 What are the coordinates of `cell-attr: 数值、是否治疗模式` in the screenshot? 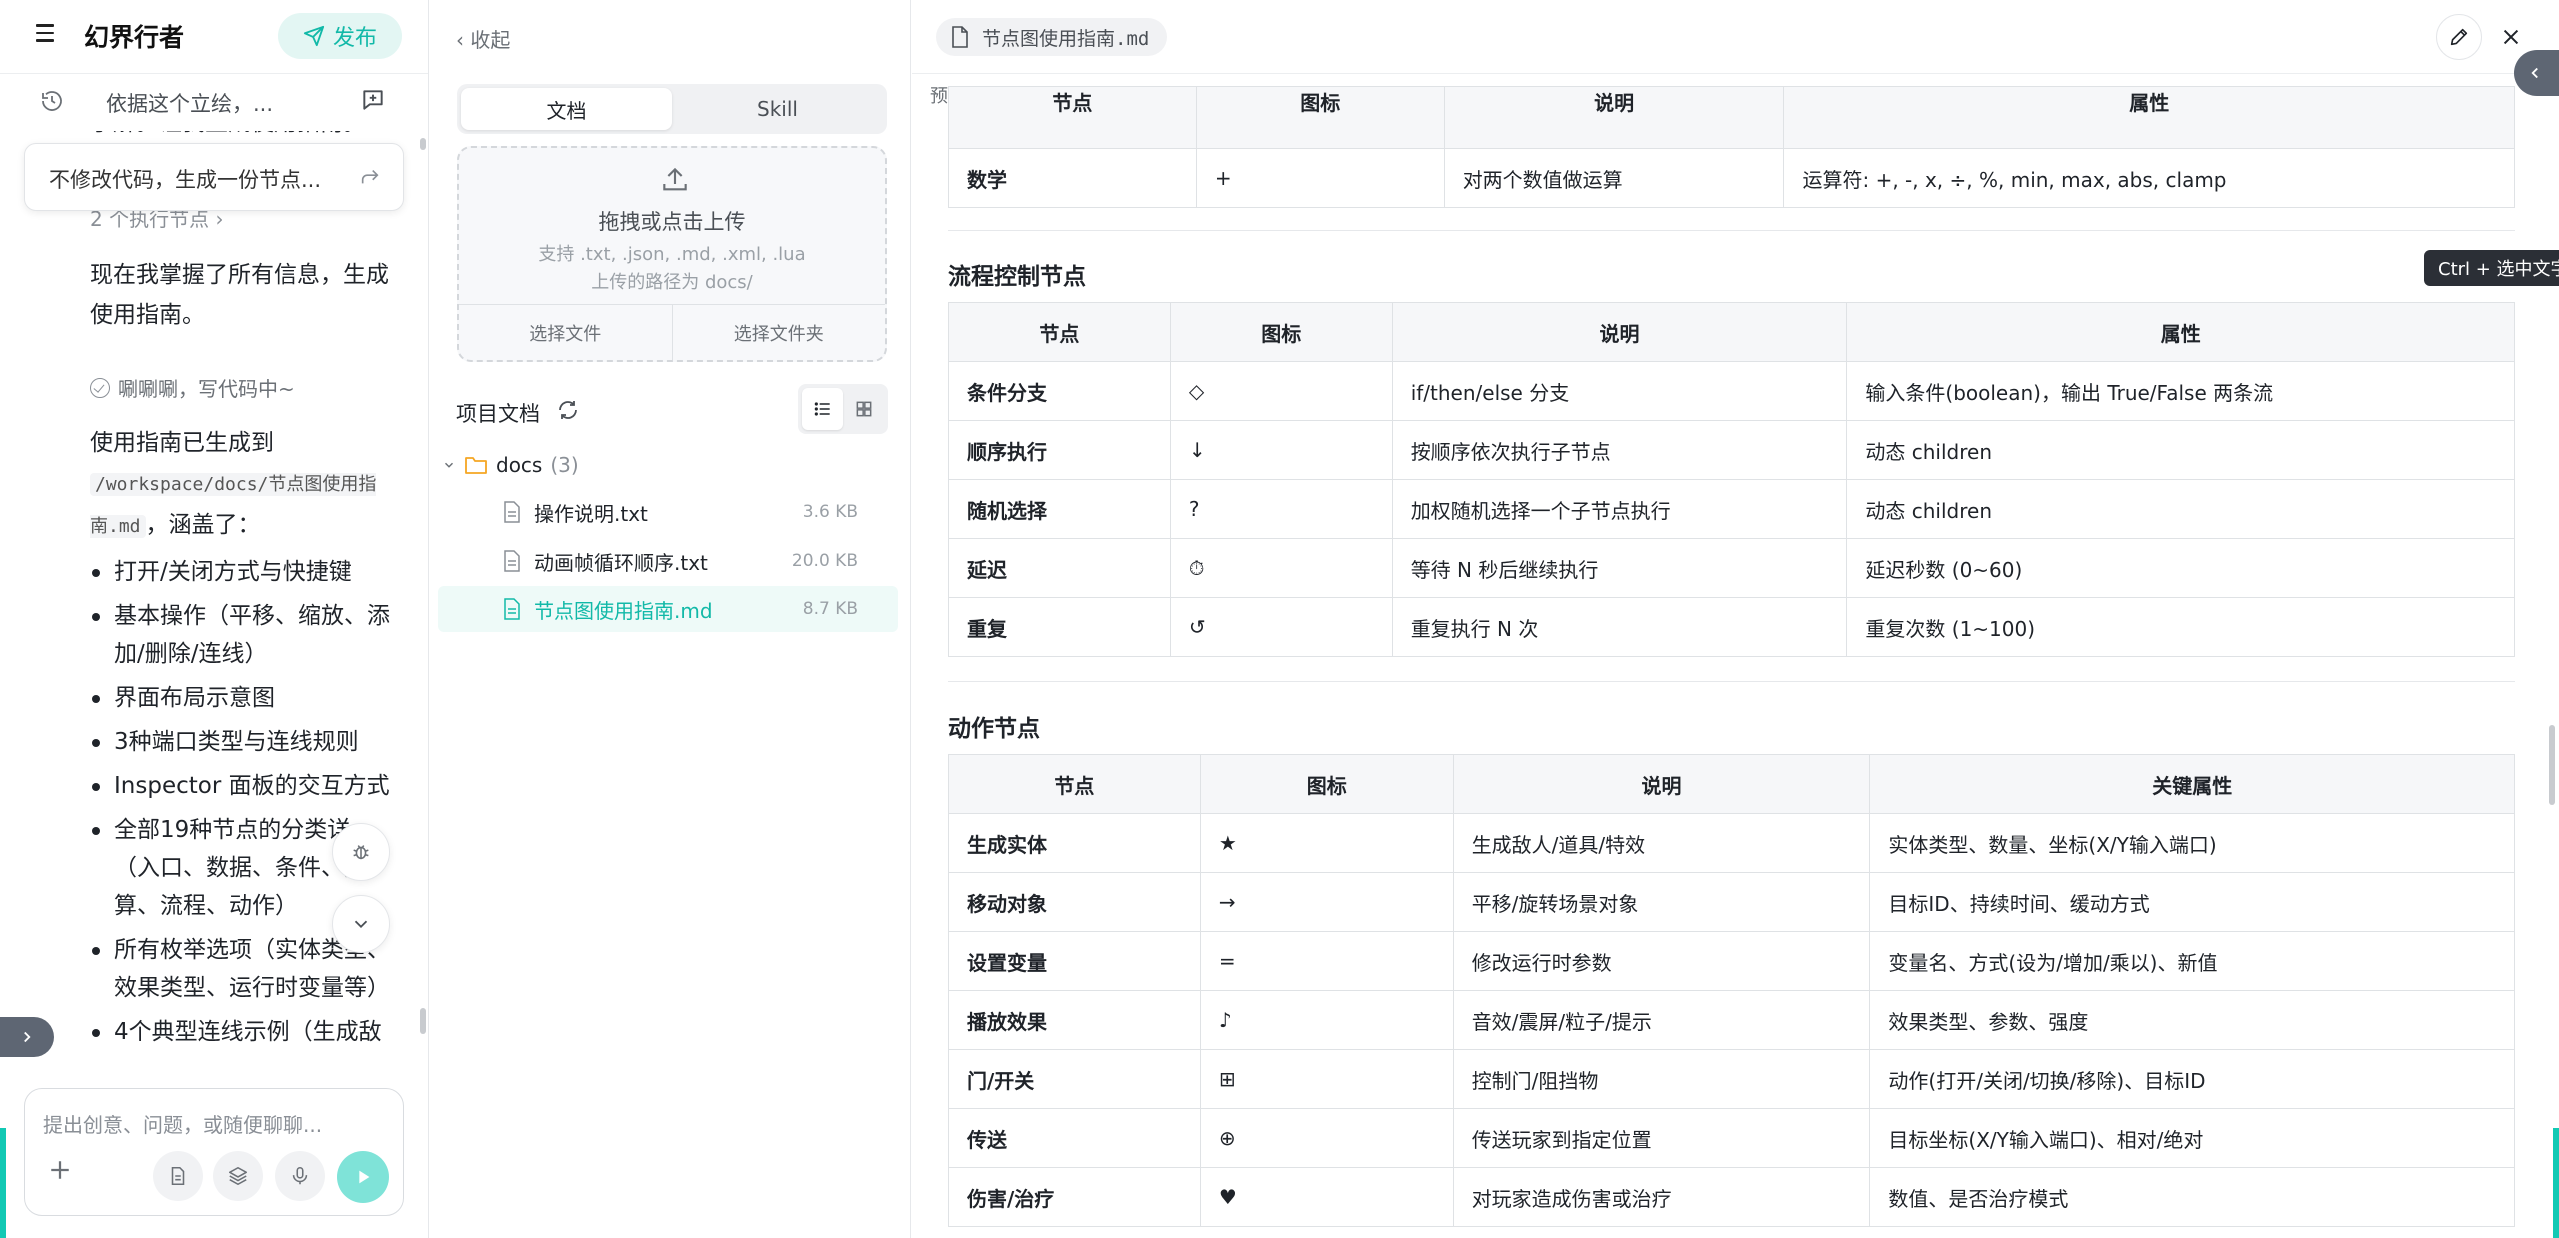 It's located at (2192, 1197).